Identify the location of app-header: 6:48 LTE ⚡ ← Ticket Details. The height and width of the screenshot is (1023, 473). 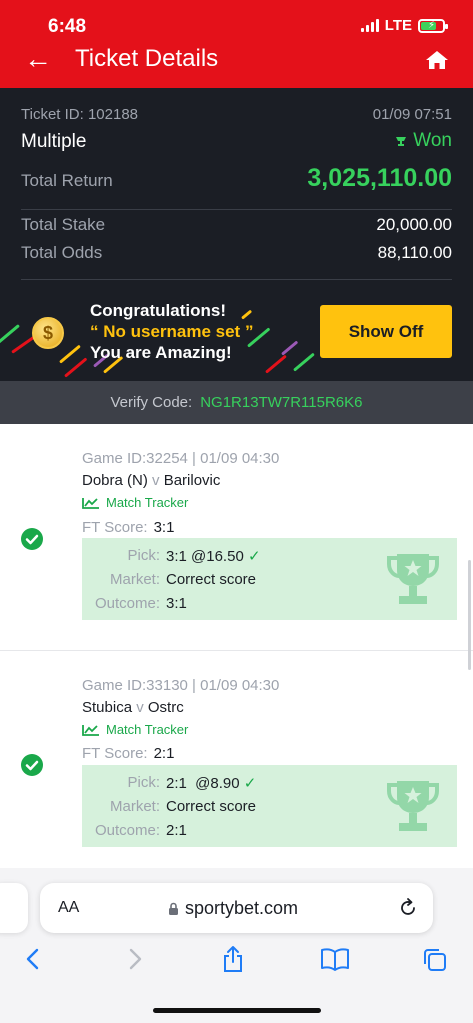
(236, 44).